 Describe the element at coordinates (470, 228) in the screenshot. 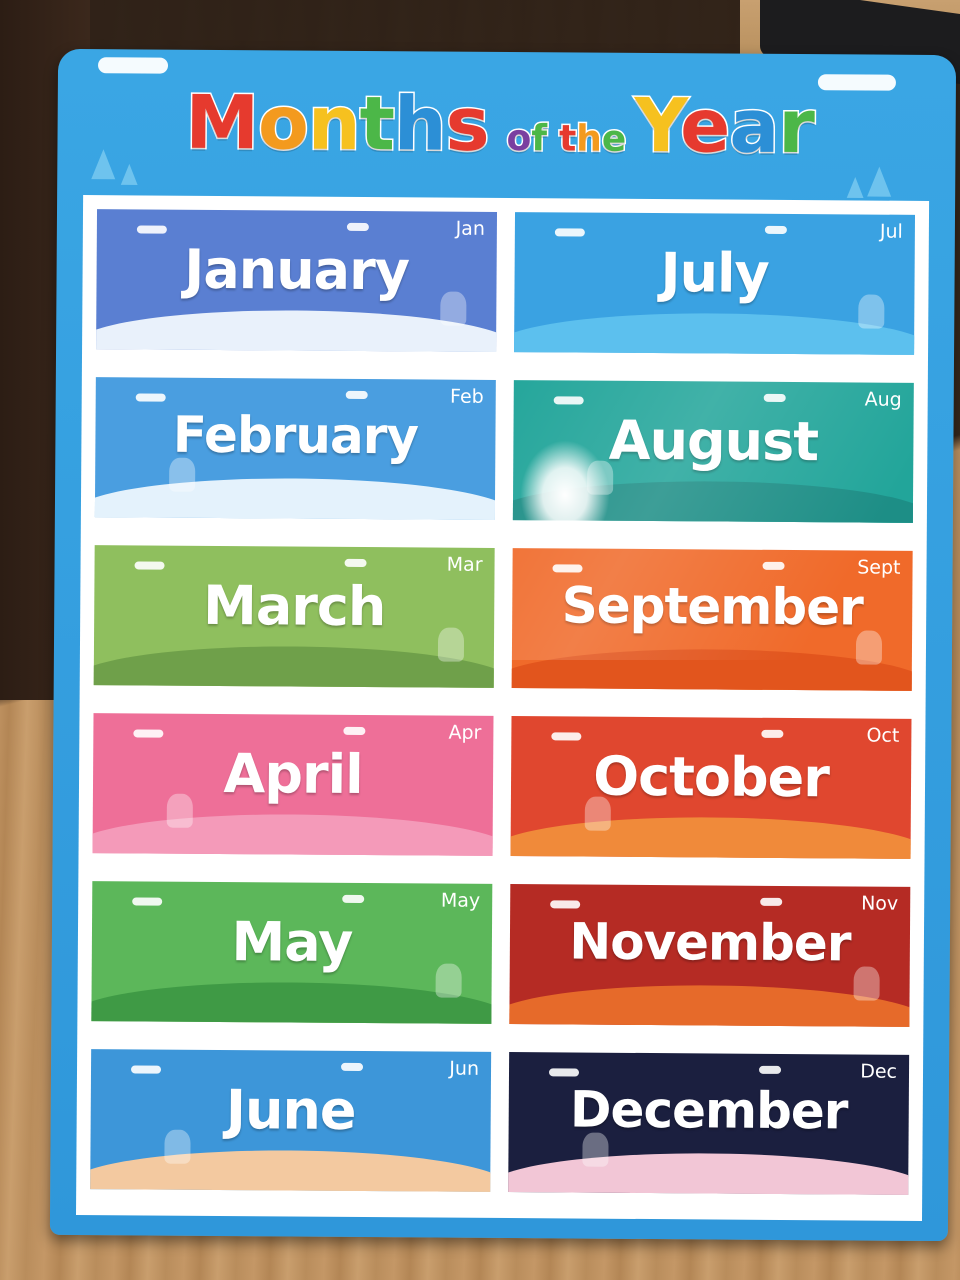

I see `month-abbreviation: Jan` at that location.